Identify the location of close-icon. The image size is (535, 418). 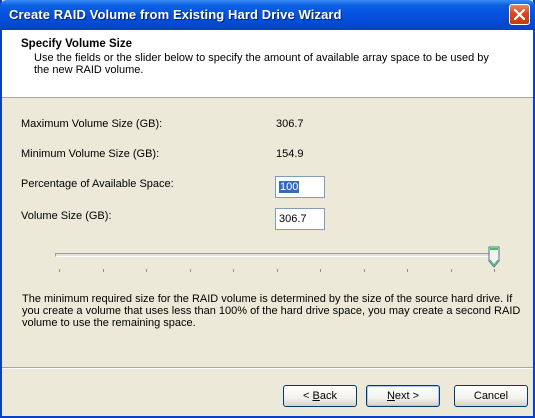
(519, 14).